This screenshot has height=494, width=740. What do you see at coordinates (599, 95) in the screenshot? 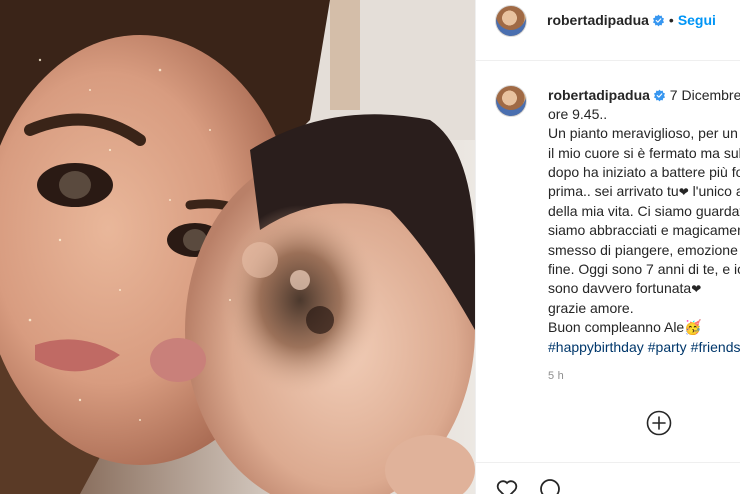
I see `caption-username: robertadipadua` at bounding box center [599, 95].